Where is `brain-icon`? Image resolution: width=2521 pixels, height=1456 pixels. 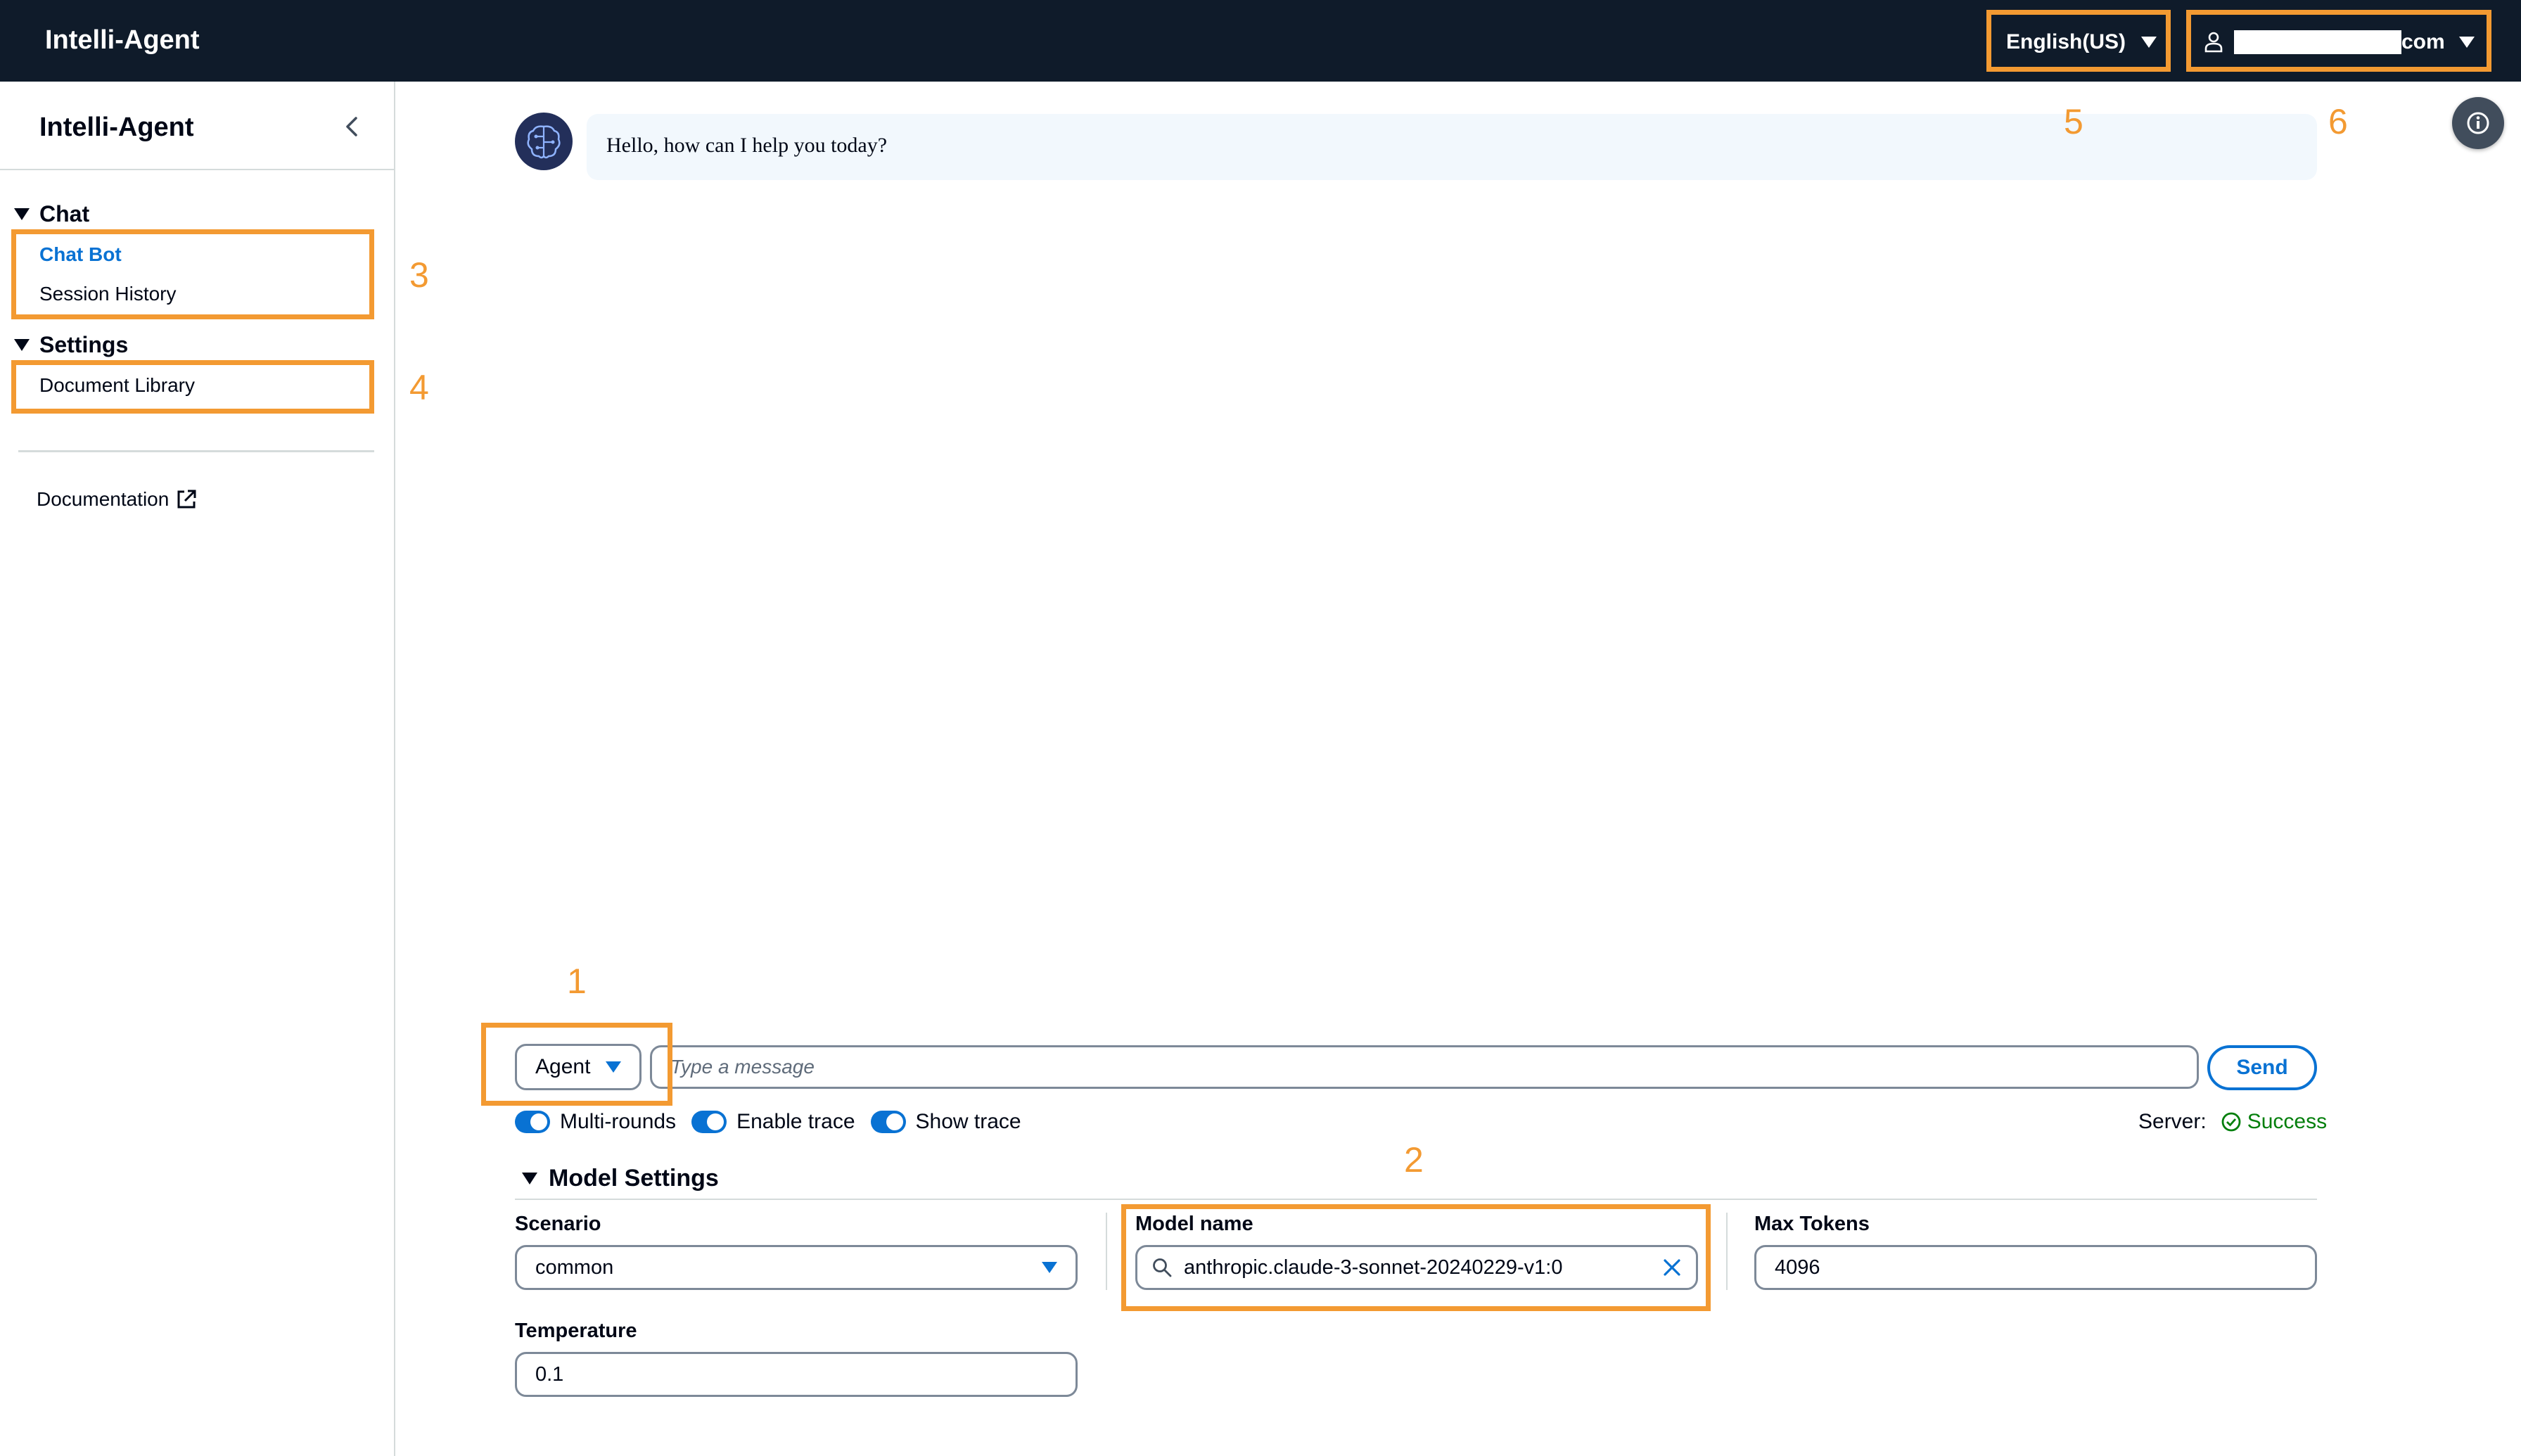 brain-icon is located at coordinates (544, 142).